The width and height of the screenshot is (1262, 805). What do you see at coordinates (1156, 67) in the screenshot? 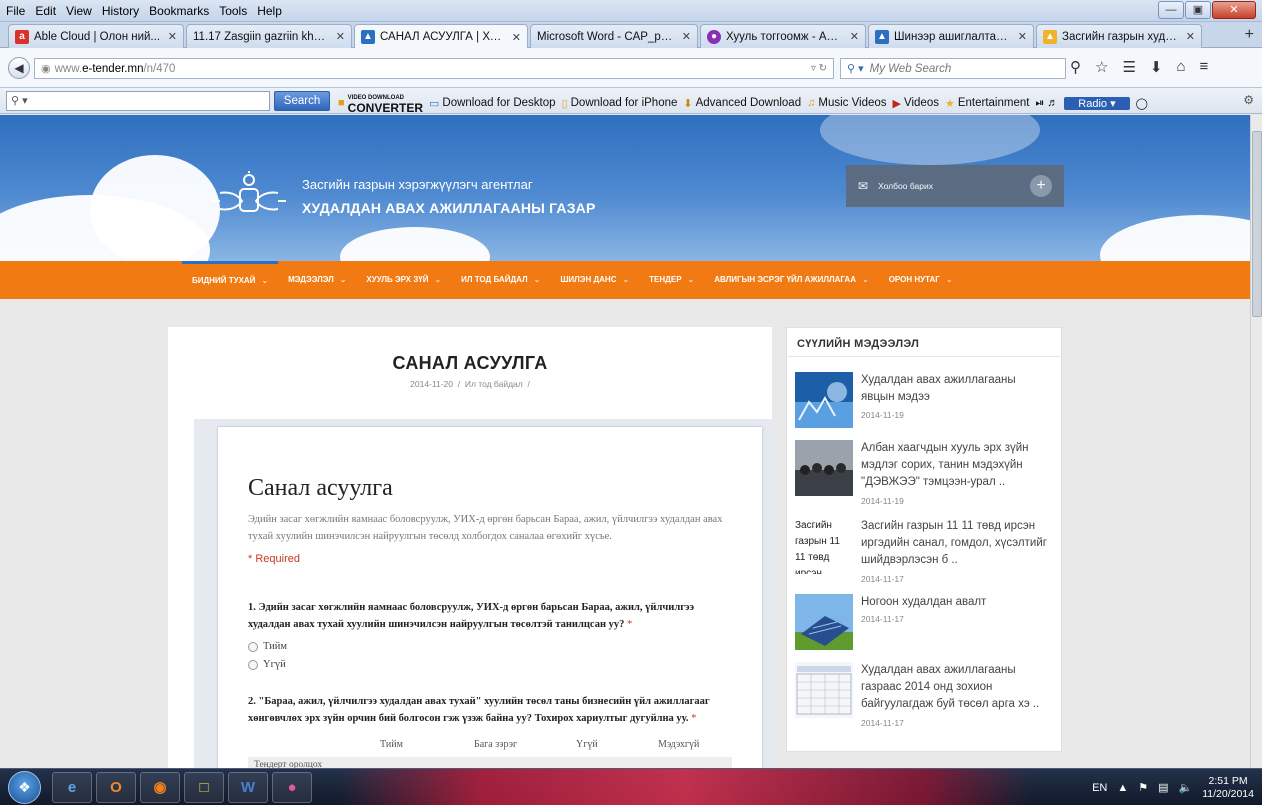
I see `download-icon: ⬇` at bounding box center [1156, 67].